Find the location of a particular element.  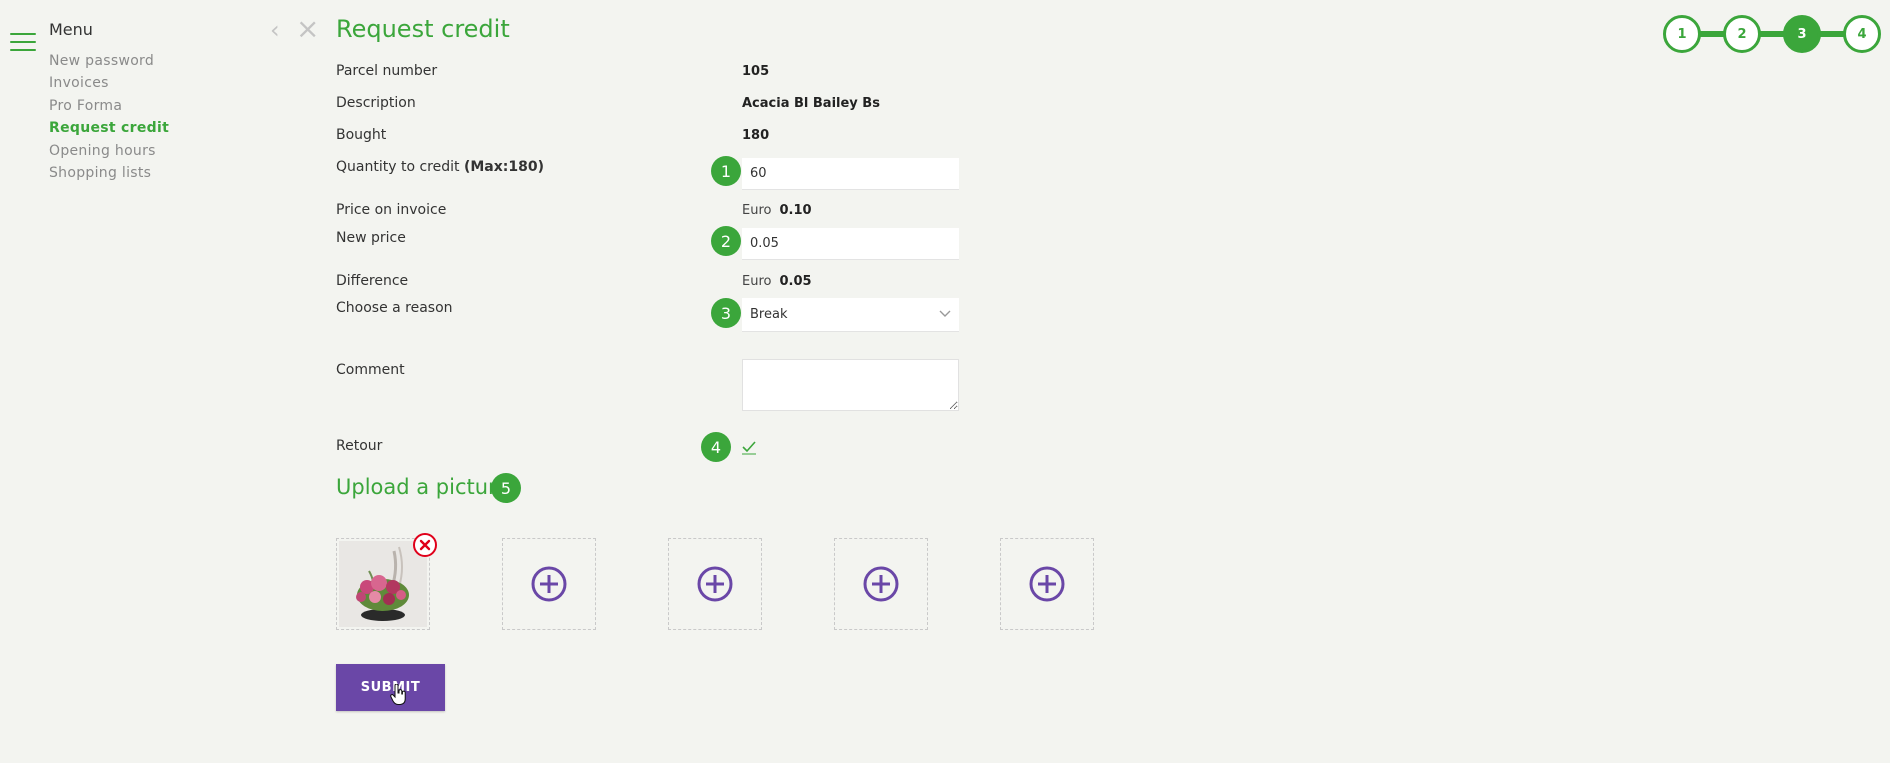

price-on-invoice-label: Price on invoice is located at coordinates (391, 210).